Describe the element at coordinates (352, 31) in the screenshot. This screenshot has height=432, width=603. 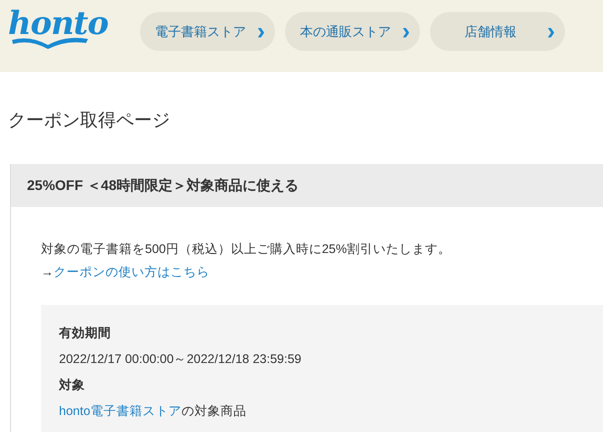
I see `nav-button: 本の通販ストア ›` at that location.